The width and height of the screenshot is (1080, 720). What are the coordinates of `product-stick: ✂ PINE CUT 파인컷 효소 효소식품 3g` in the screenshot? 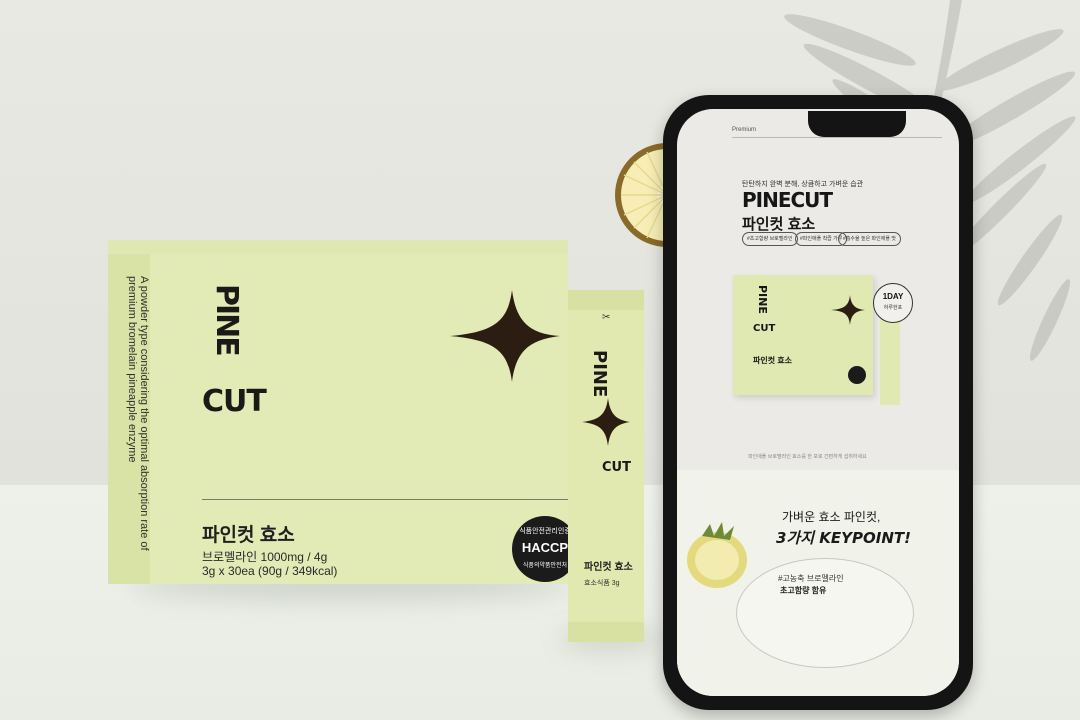 It's located at (606, 466).